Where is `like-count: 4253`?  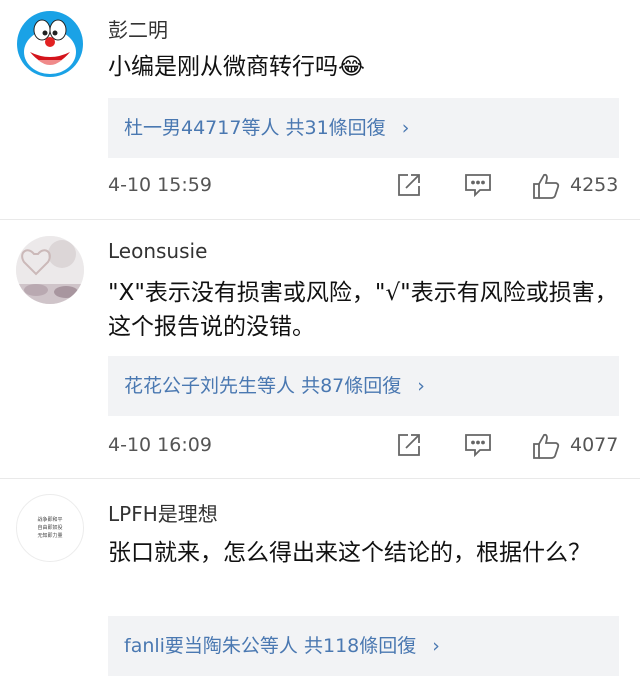
like-count: 4253 is located at coordinates (594, 185).